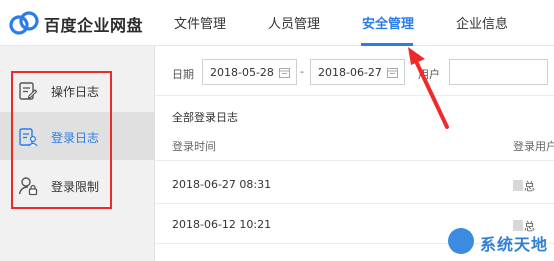 This screenshot has height=261, width=554. I want to click on nav-tab-enterprise-info: 企业信息, so click(482, 22).